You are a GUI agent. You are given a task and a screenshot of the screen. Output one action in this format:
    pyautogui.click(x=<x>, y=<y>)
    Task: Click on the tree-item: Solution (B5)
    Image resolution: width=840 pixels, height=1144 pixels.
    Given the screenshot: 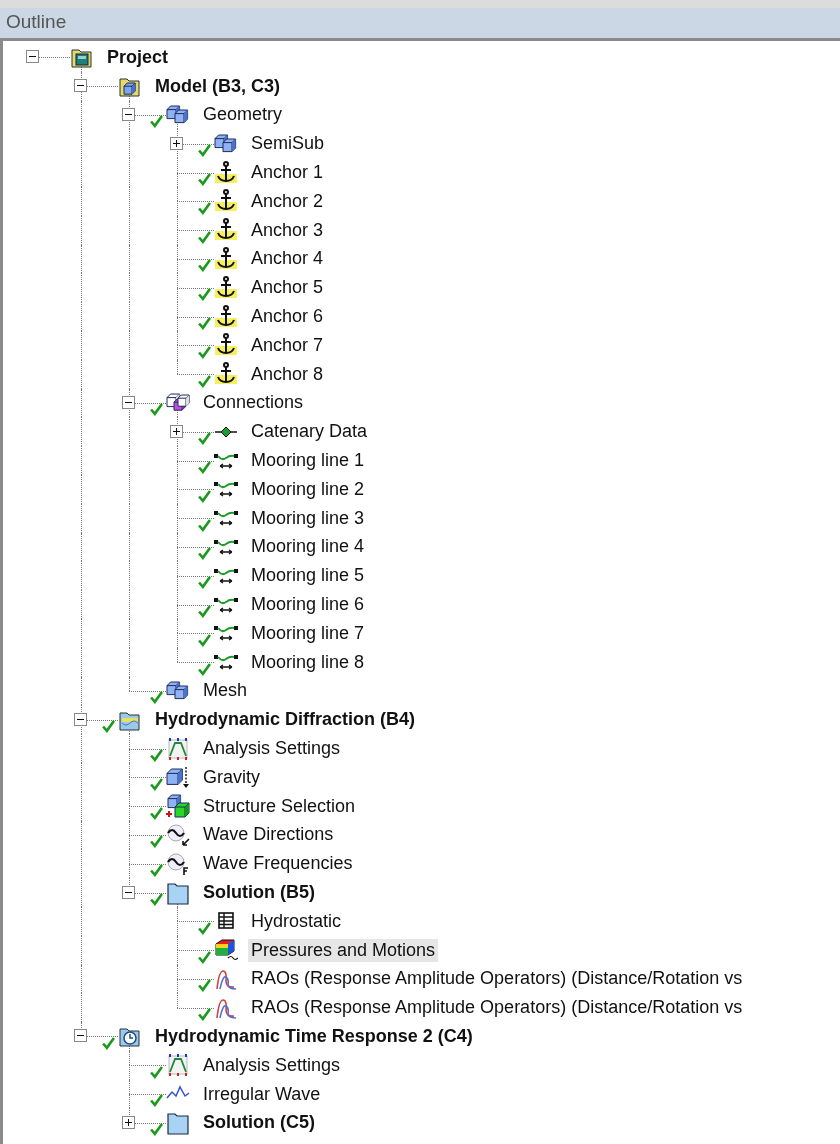 What is the action you would take?
    pyautogui.click(x=259, y=892)
    